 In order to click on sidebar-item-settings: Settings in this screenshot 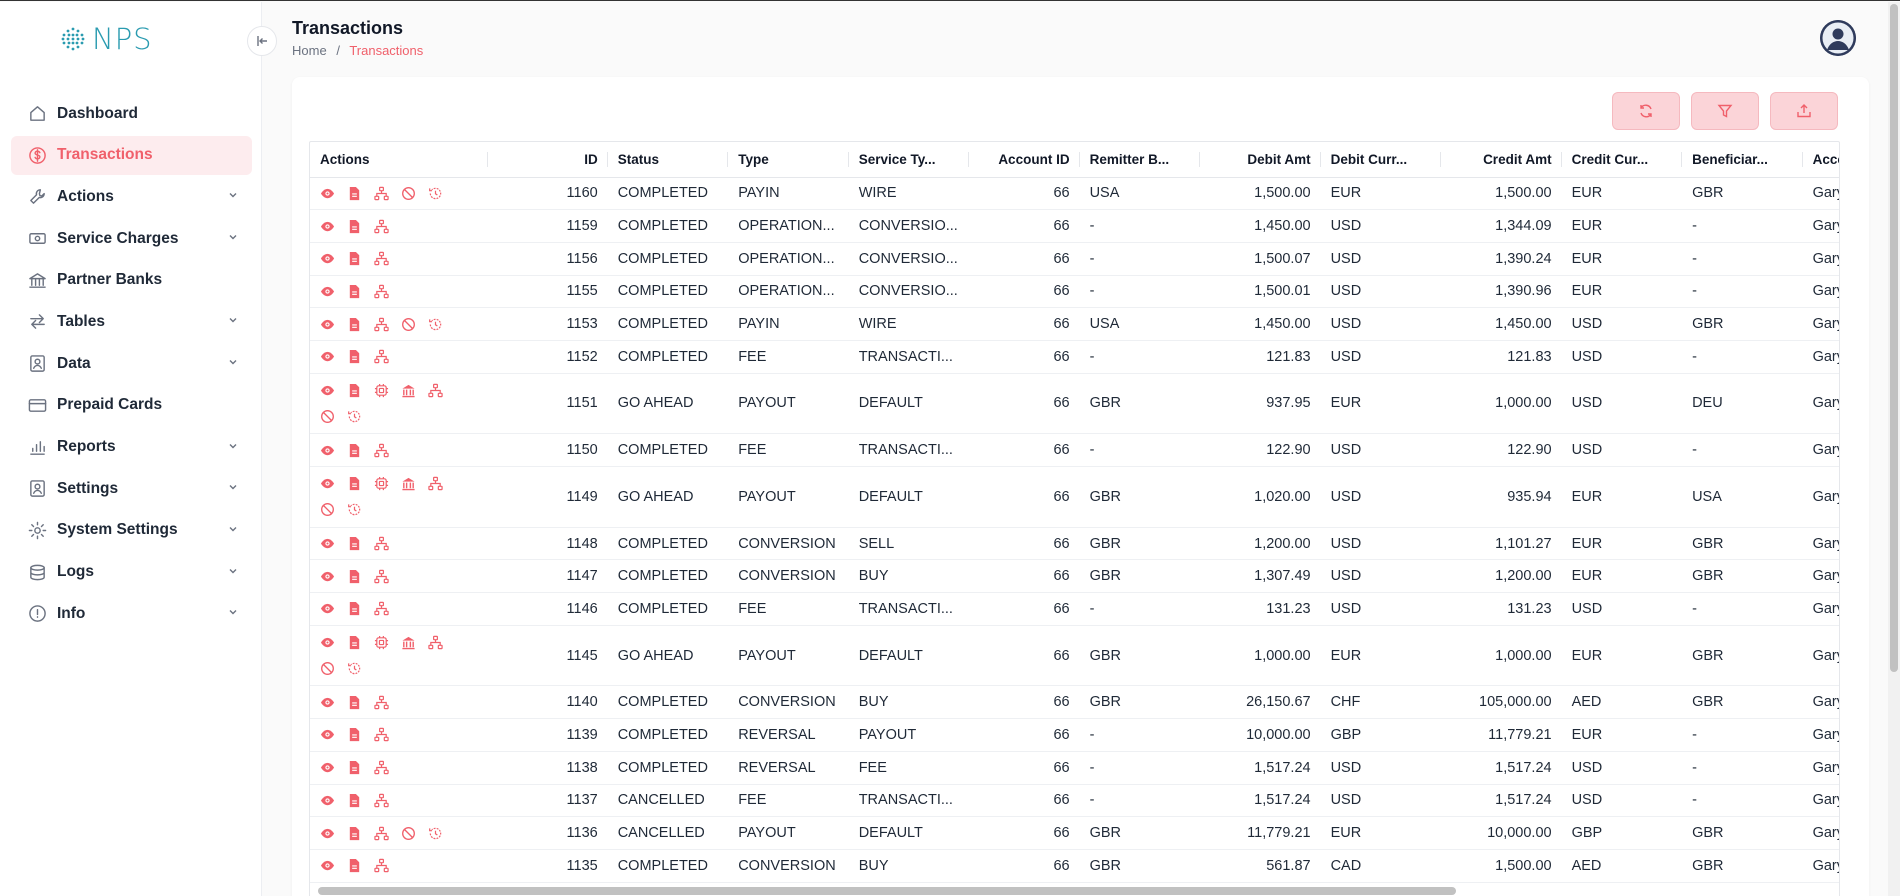, I will do `click(131, 488)`.